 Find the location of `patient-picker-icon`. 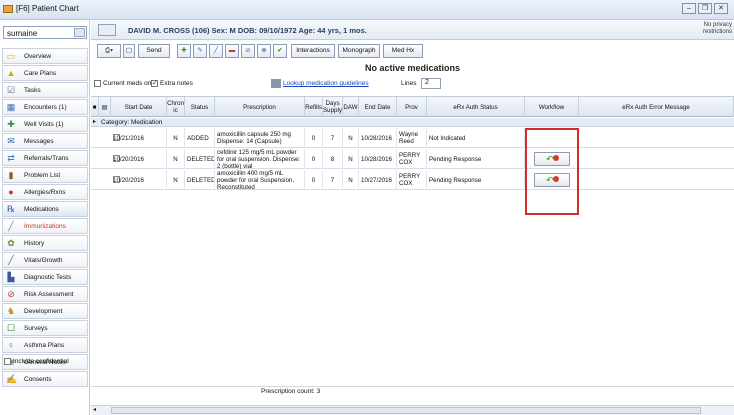

patient-picker-icon is located at coordinates (79, 32).